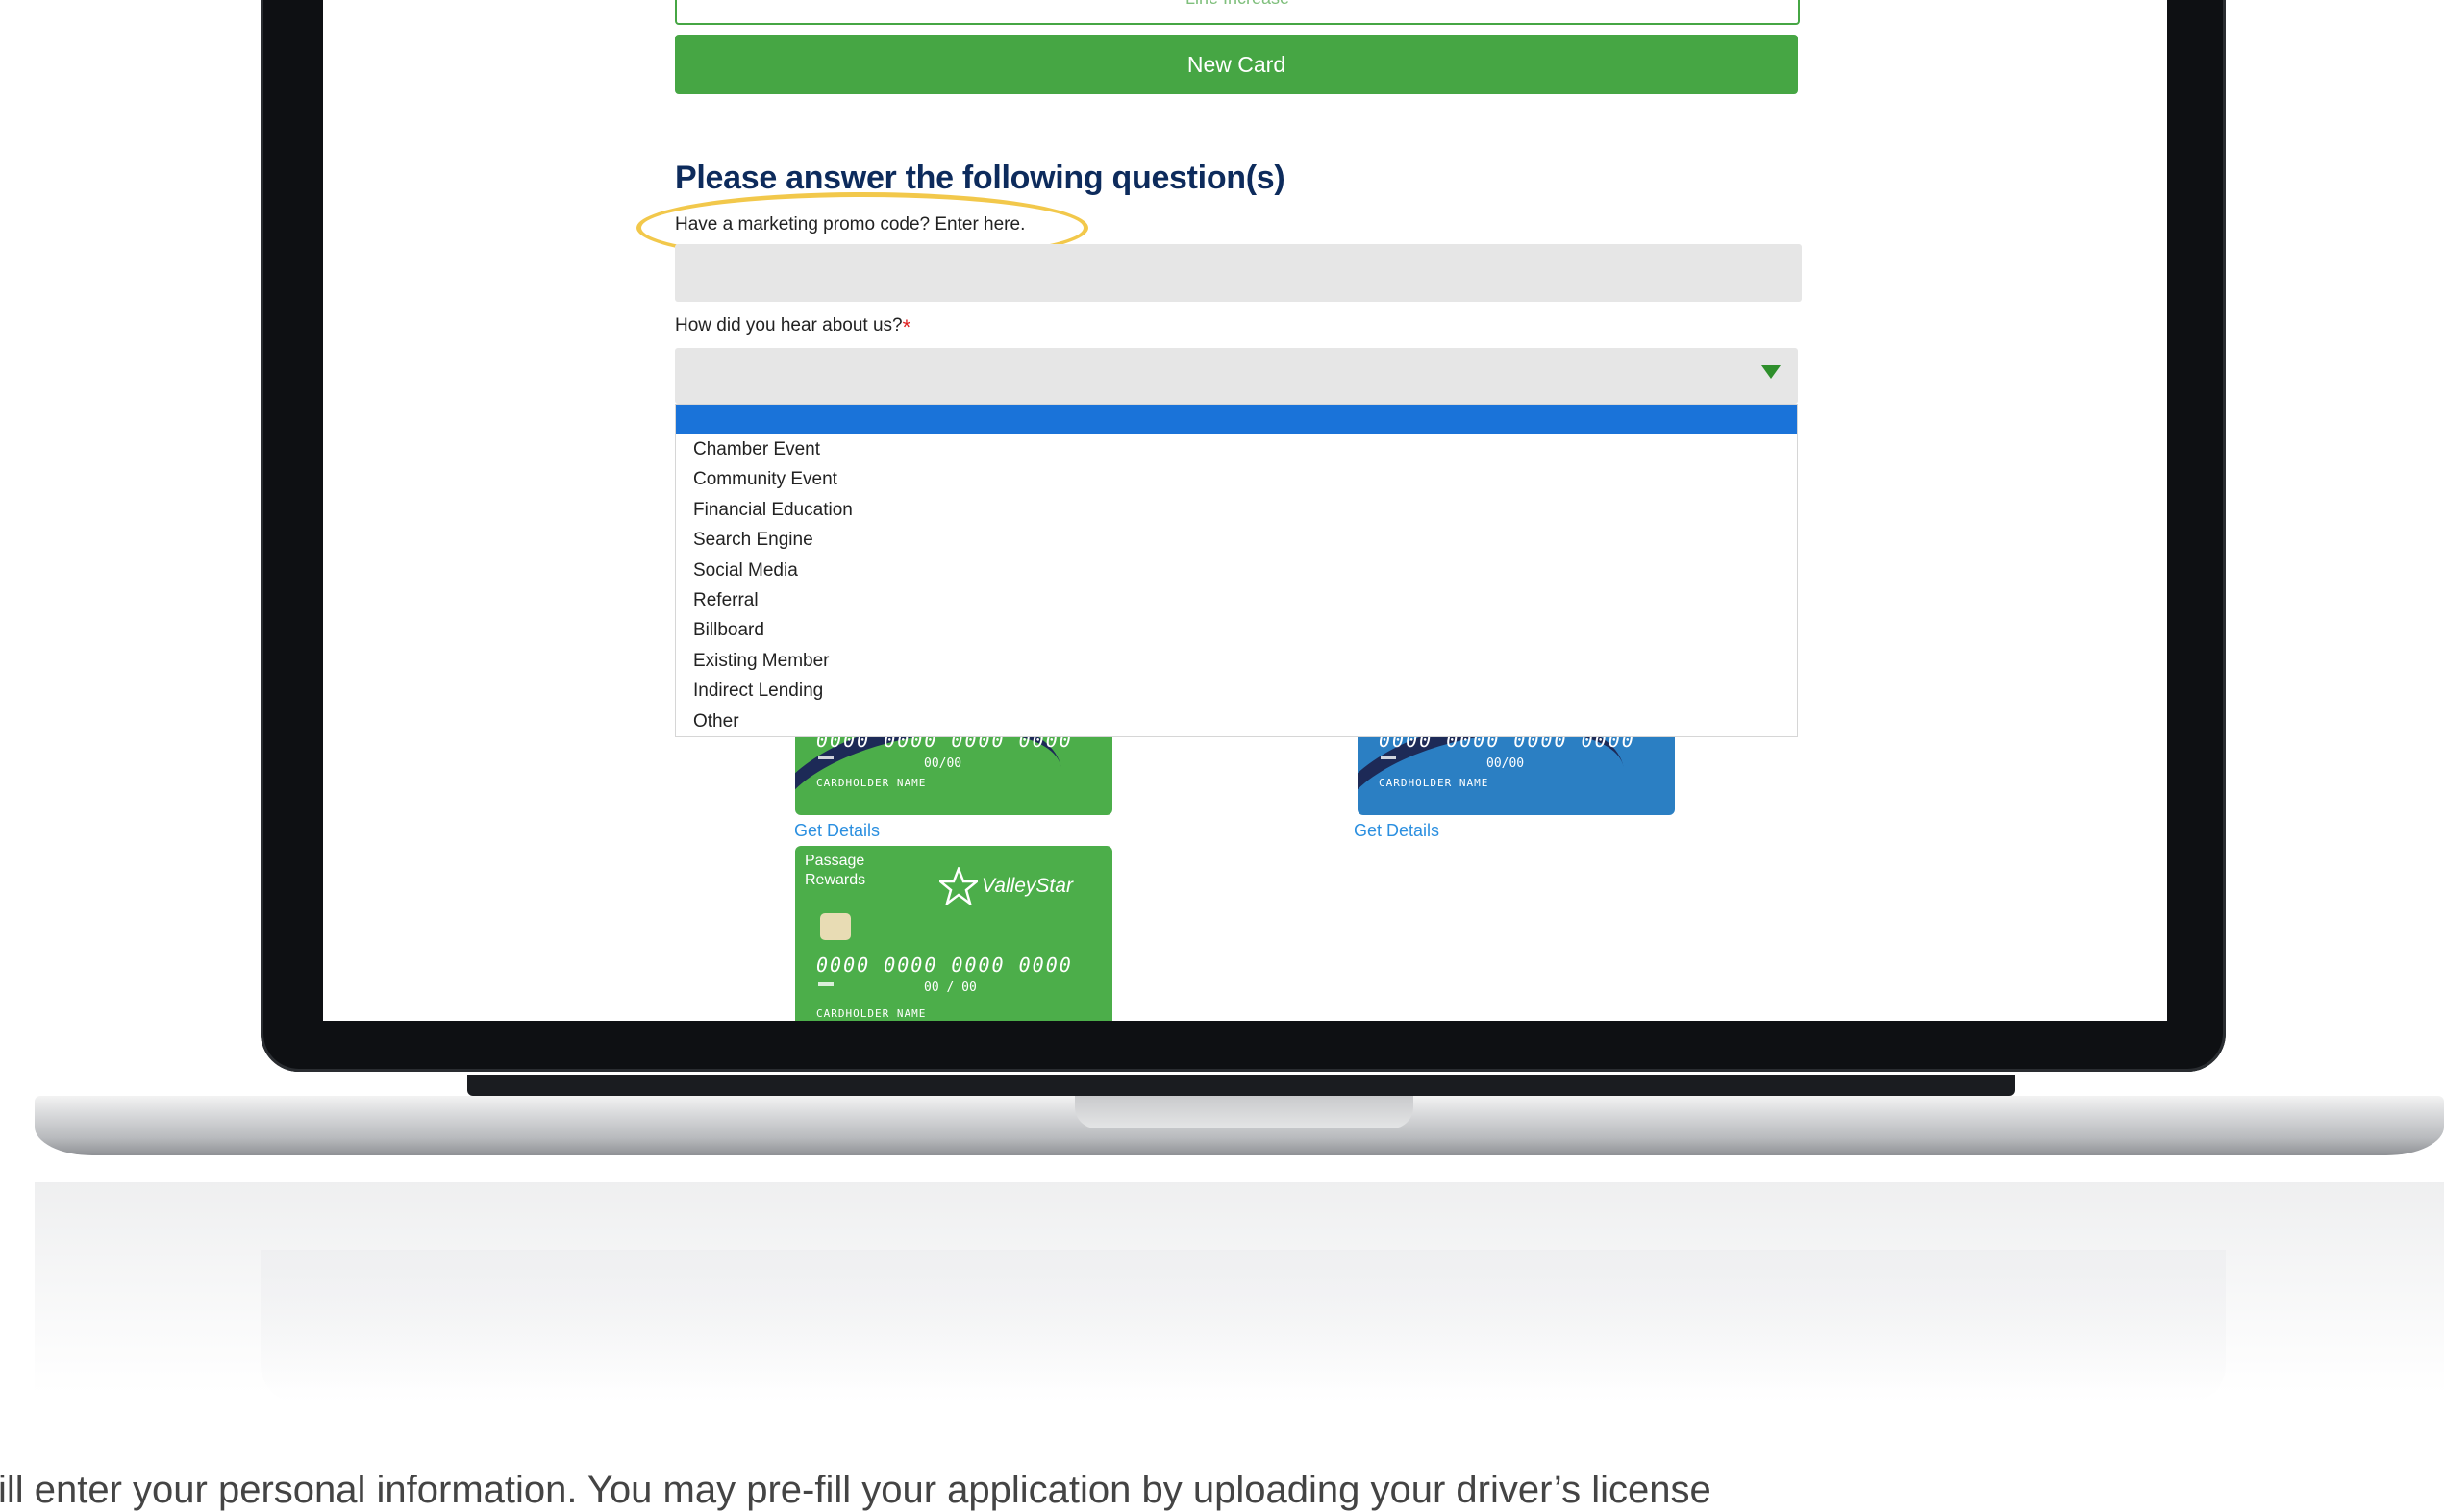 This screenshot has height=1512, width=2444. What do you see at coordinates (944, 965) in the screenshot?
I see `card-number: 0000 0000 0000 0000` at bounding box center [944, 965].